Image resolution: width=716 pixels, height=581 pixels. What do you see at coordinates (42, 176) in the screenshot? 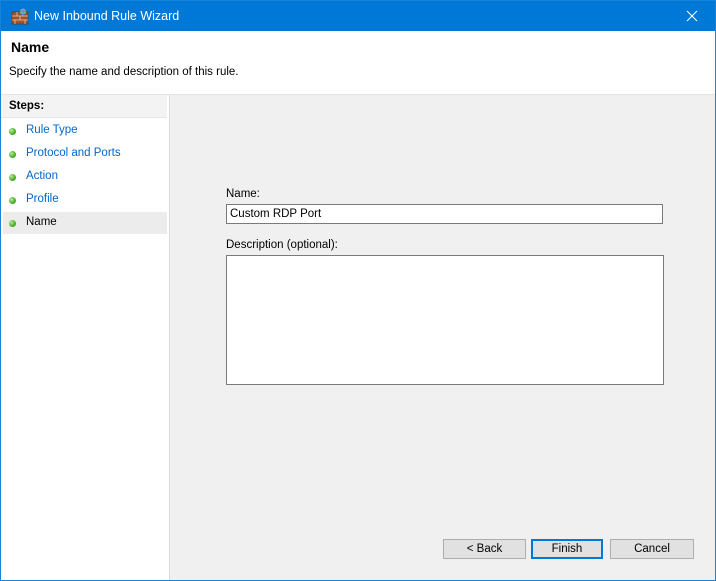
I see `step-label: Action` at bounding box center [42, 176].